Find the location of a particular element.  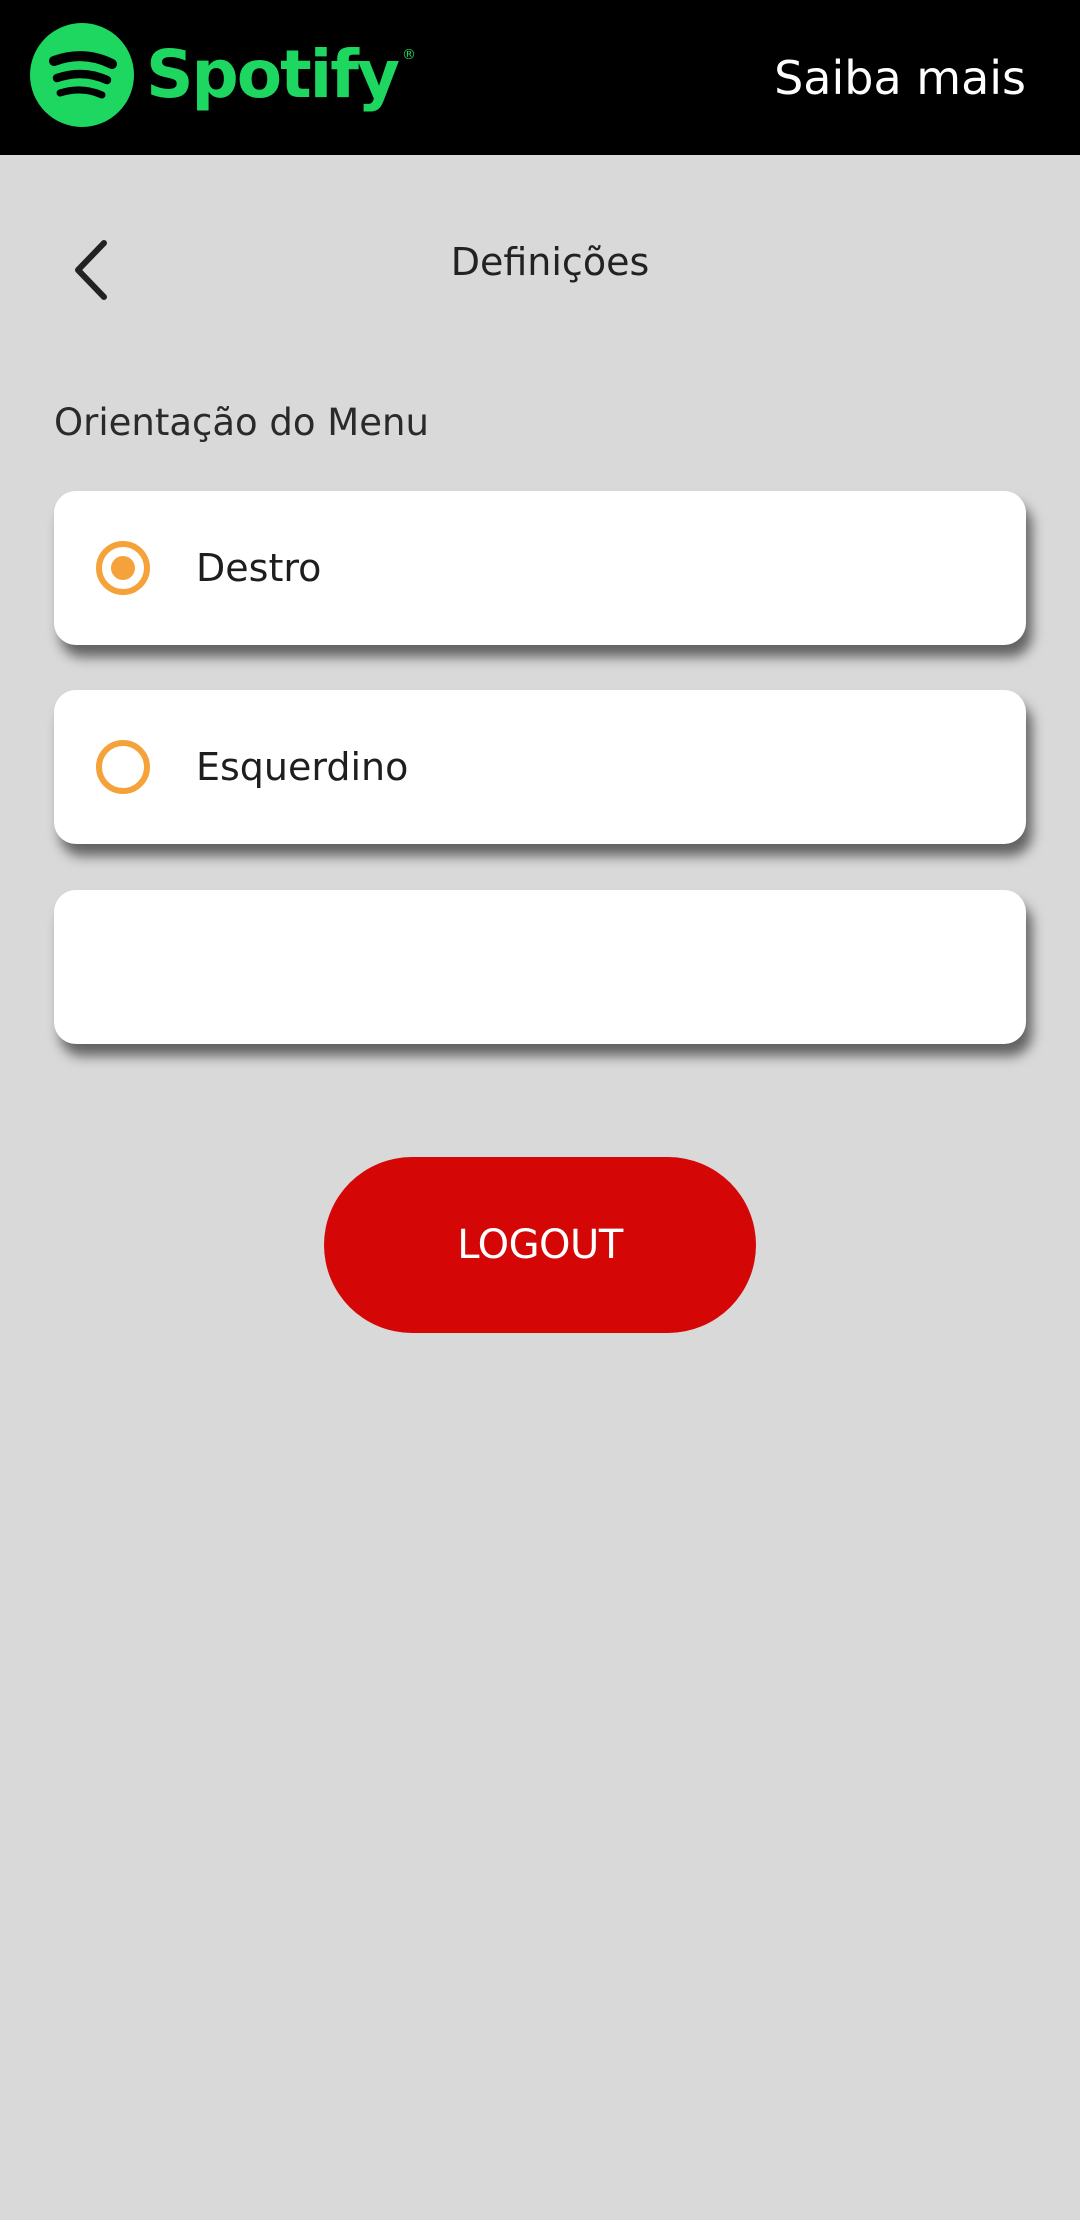

option-label-right-handed: Destro is located at coordinates (259, 568).